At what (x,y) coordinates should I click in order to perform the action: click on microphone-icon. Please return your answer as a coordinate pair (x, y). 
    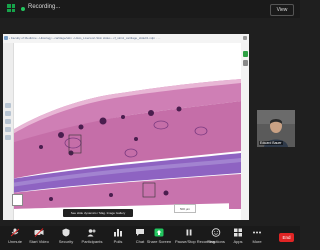
    Looking at the image, I should click on (15, 232).